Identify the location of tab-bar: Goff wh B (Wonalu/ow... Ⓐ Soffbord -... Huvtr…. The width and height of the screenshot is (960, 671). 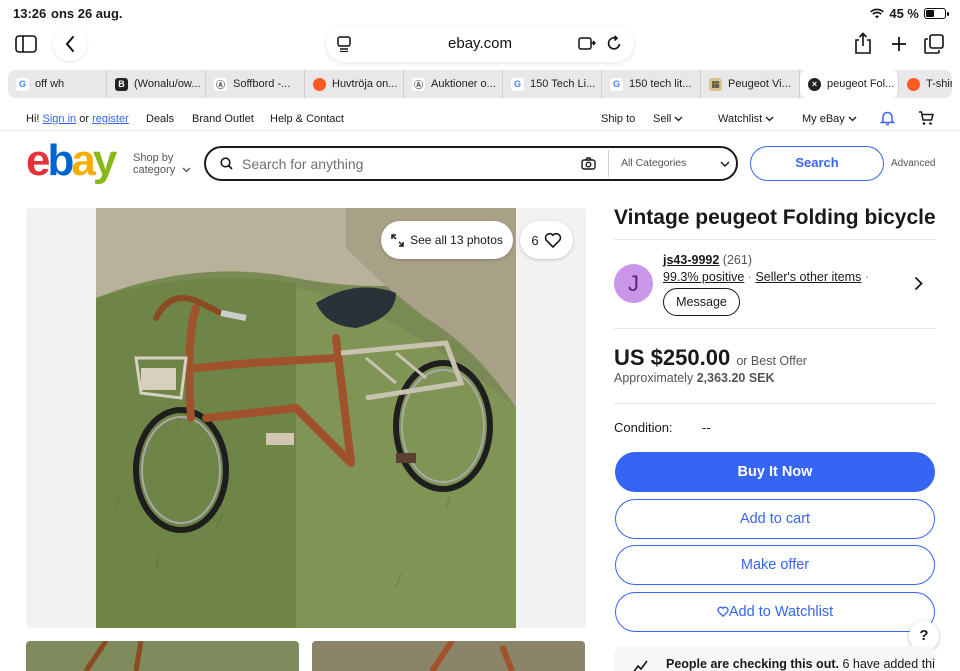
(480, 84).